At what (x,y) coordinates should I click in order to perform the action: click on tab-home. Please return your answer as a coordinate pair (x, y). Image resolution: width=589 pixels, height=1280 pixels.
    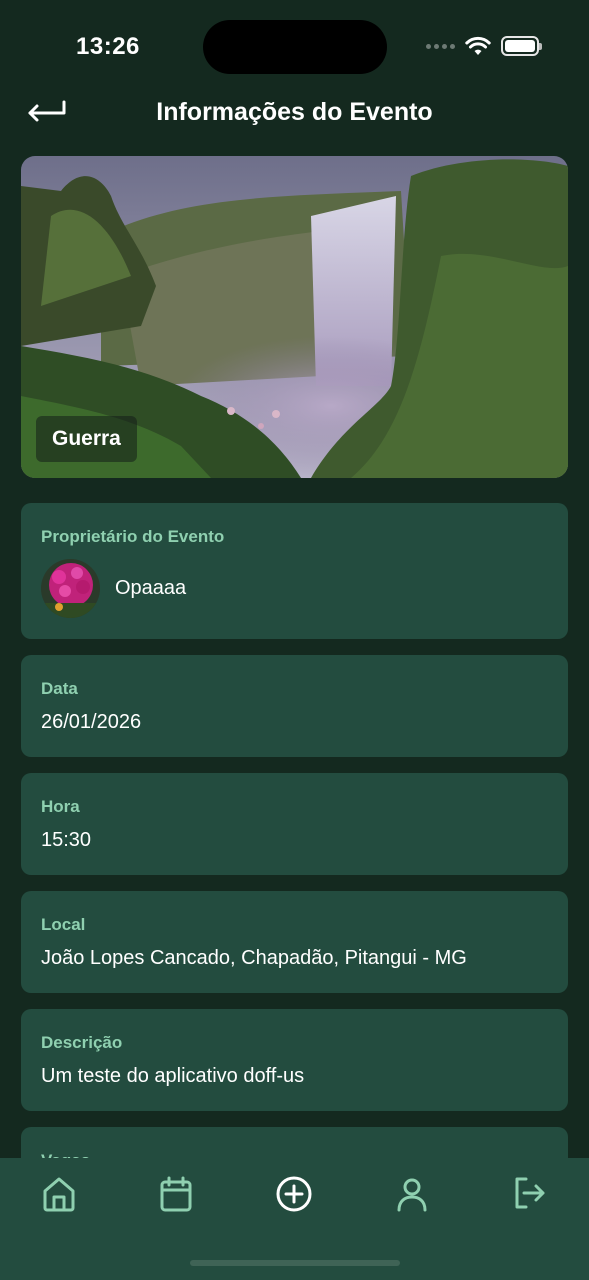
    Looking at the image, I should click on (59, 1194).